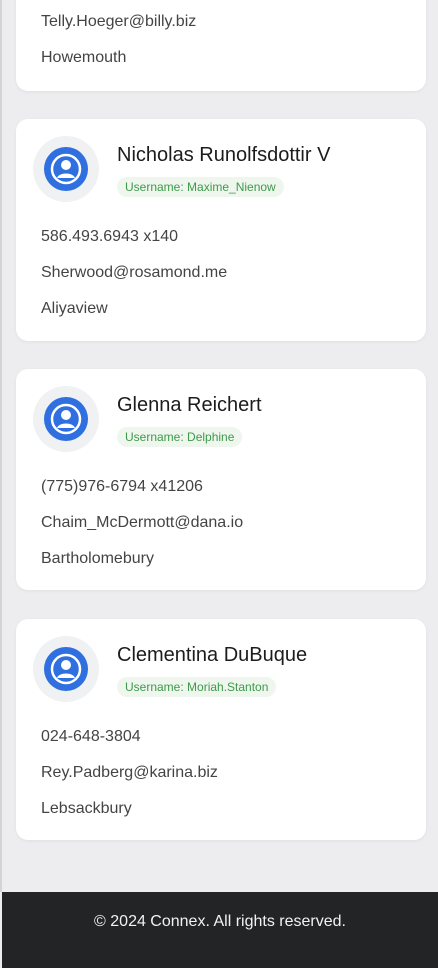 The width and height of the screenshot is (438, 968). I want to click on contact-phone: (775)976-6794 x41206, so click(122, 487).